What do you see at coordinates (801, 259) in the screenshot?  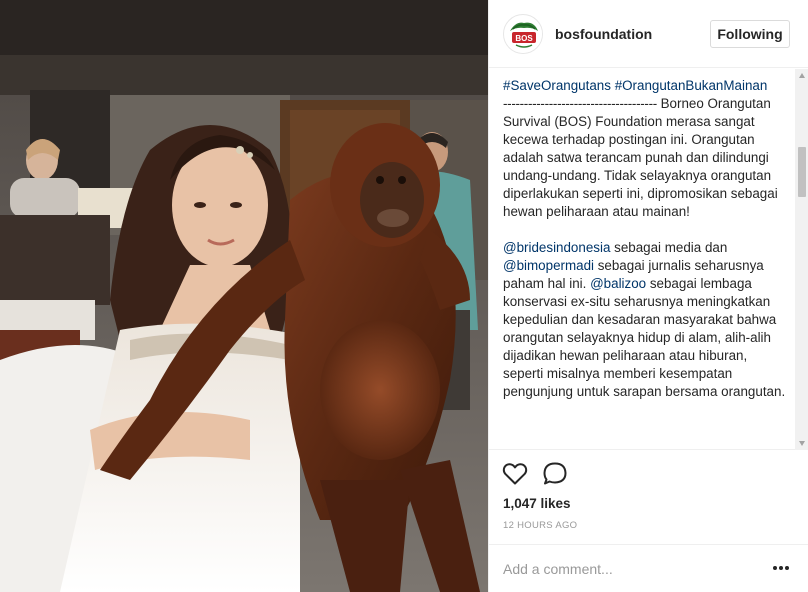 I see `caption-scrollbar` at bounding box center [801, 259].